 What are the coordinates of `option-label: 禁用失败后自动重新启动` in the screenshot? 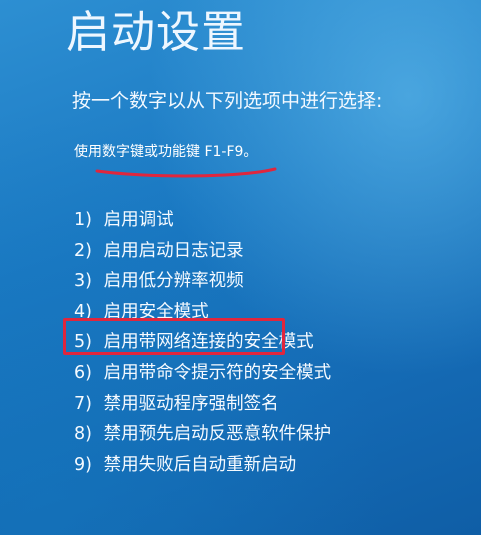 It's located at (200, 464).